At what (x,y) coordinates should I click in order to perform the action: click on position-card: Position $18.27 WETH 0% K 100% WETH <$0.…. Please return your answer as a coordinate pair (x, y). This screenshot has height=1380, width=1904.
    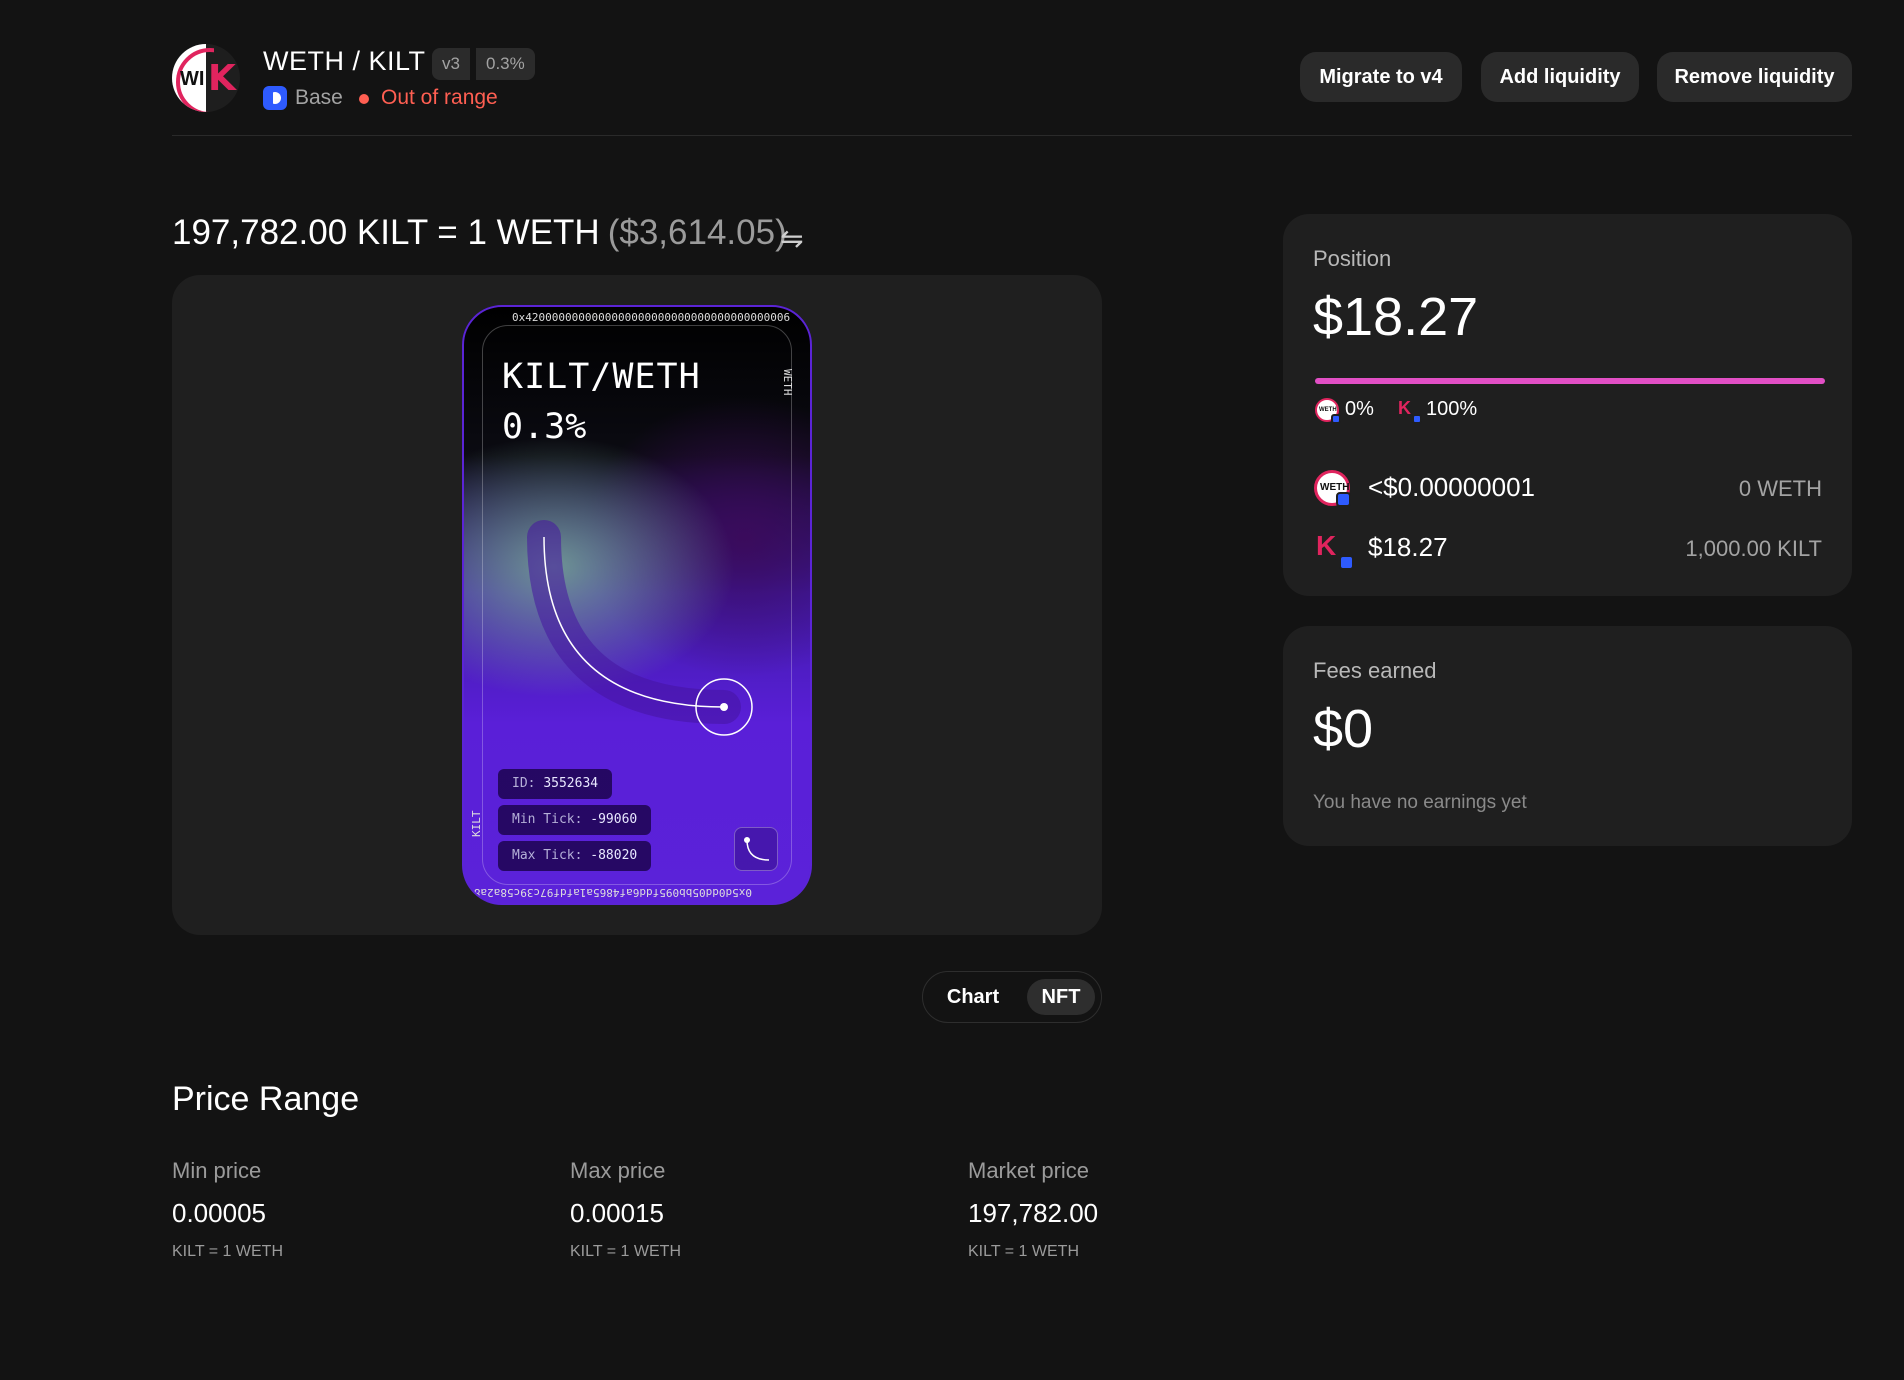
    Looking at the image, I should click on (1567, 405).